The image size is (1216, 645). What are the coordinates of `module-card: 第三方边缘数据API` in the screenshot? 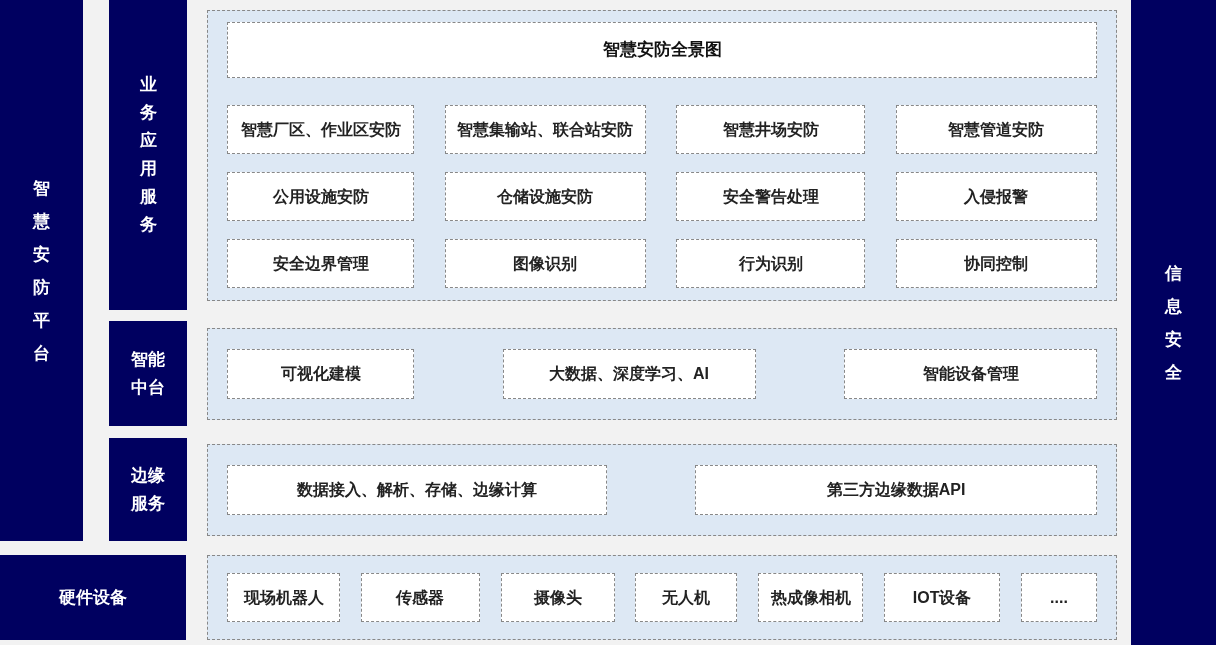 It's located at (896, 489).